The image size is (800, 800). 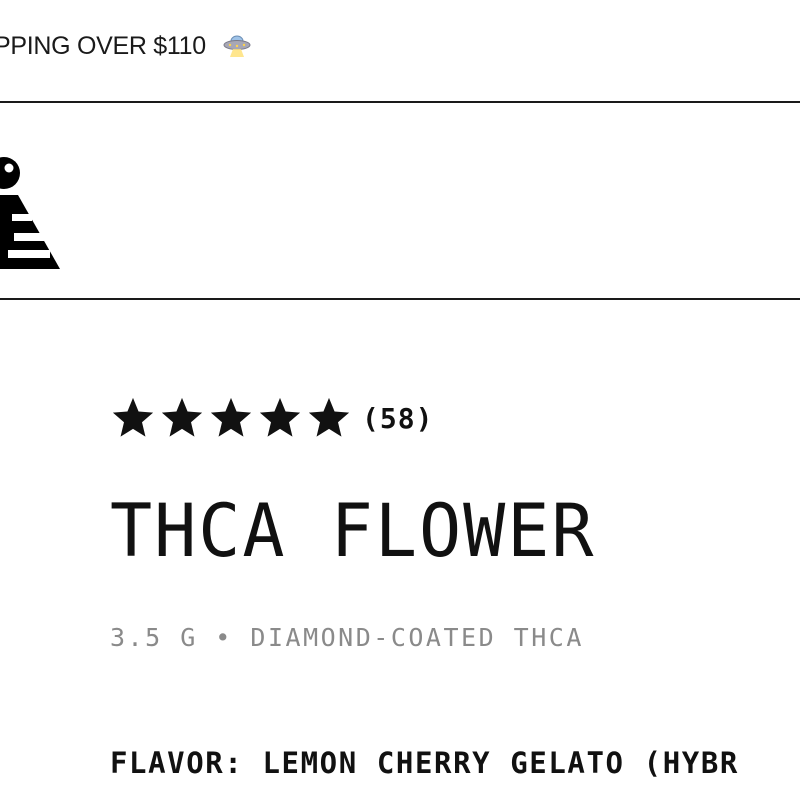 I want to click on product-subtitle: 3.5 G • DIAMOND-COATED THCA, so click(x=347, y=637).